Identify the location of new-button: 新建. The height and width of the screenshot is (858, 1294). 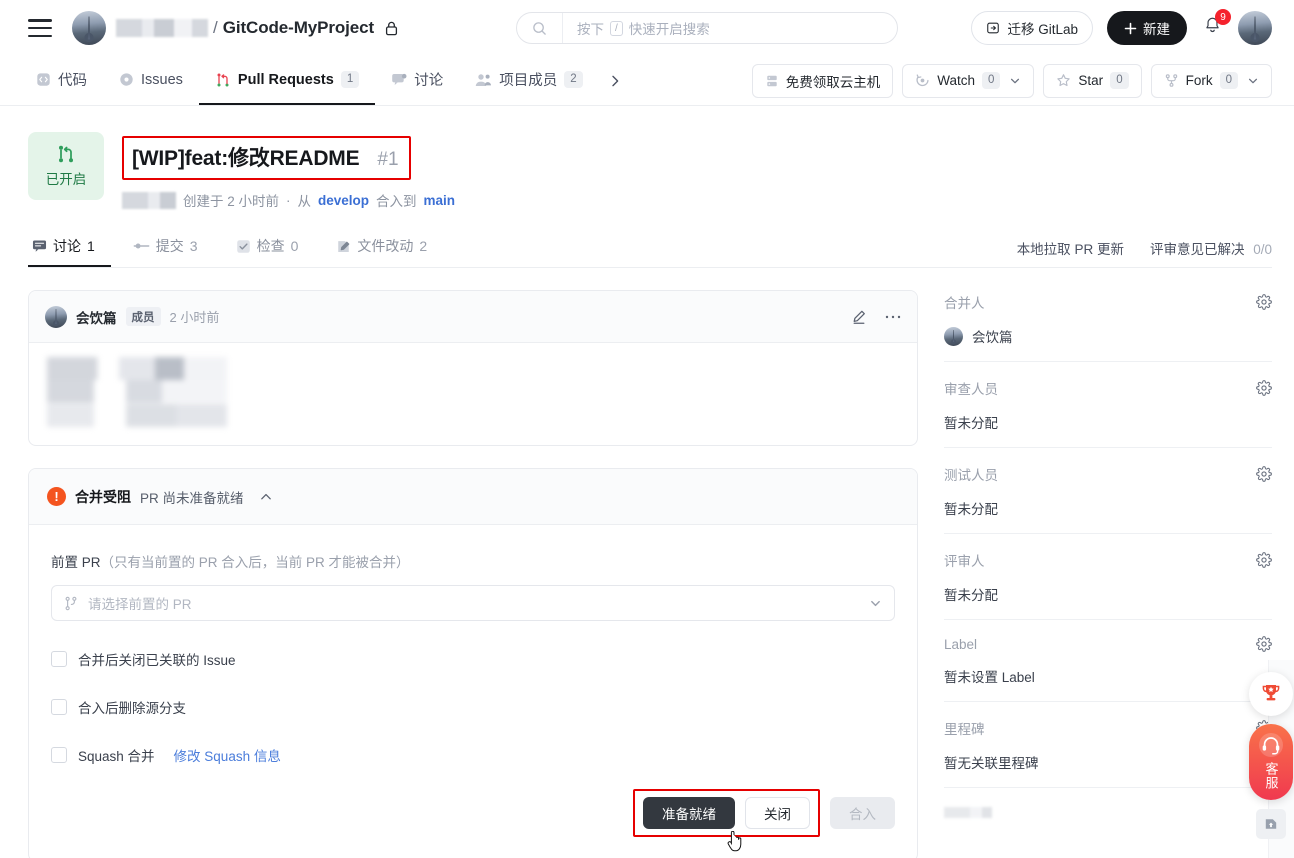
(1147, 28).